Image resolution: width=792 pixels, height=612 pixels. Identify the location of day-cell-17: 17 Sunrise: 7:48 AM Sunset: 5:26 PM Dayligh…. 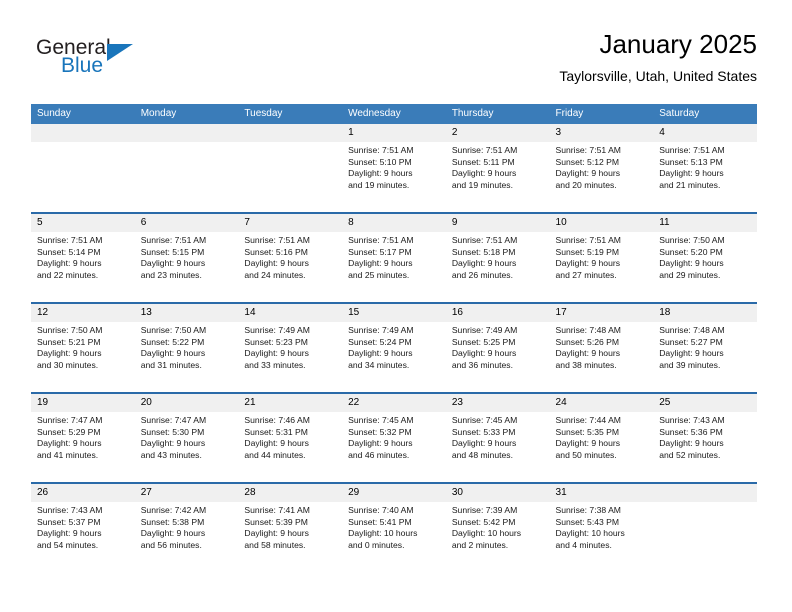
(601, 348).